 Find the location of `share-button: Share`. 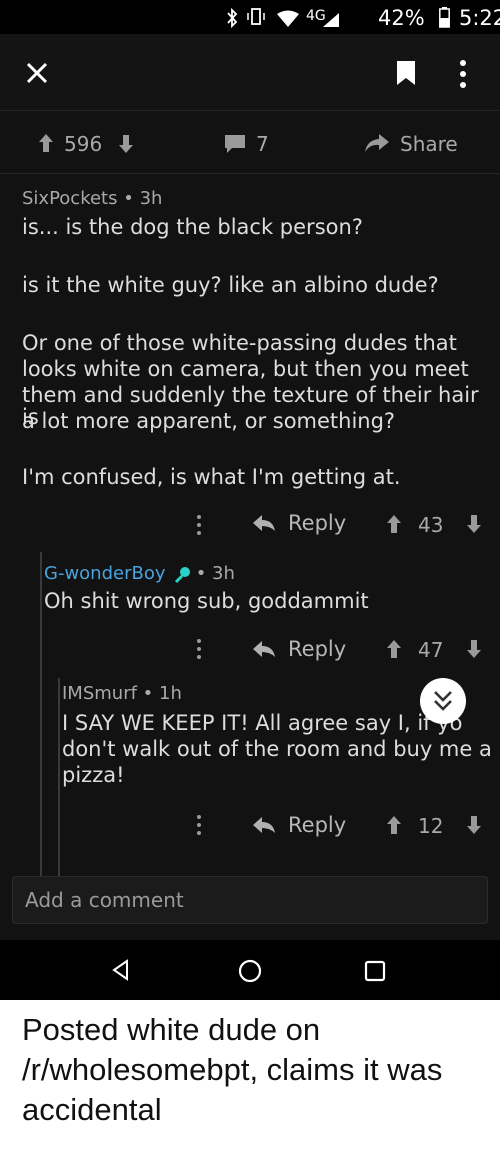

share-button: Share is located at coordinates (429, 144).